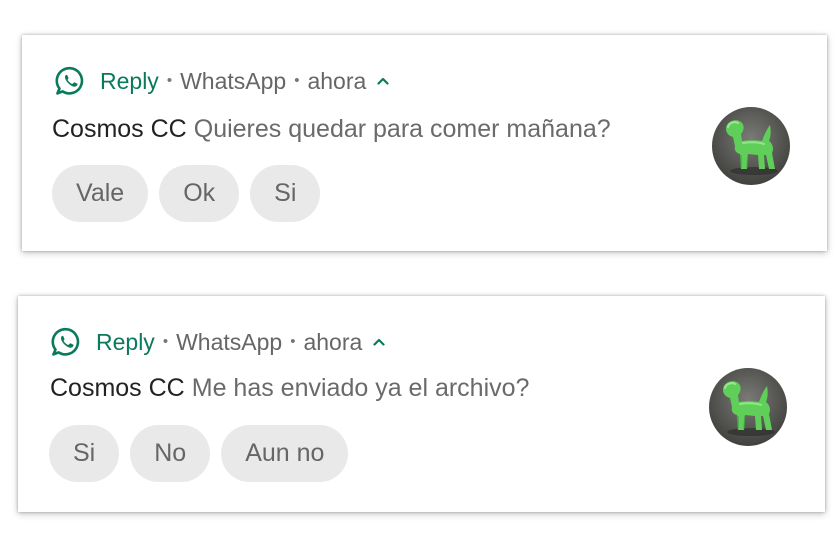 This screenshot has height=560, width=840. Describe the element at coordinates (100, 193) in the screenshot. I see `reply-chip-vale: Vale` at that location.